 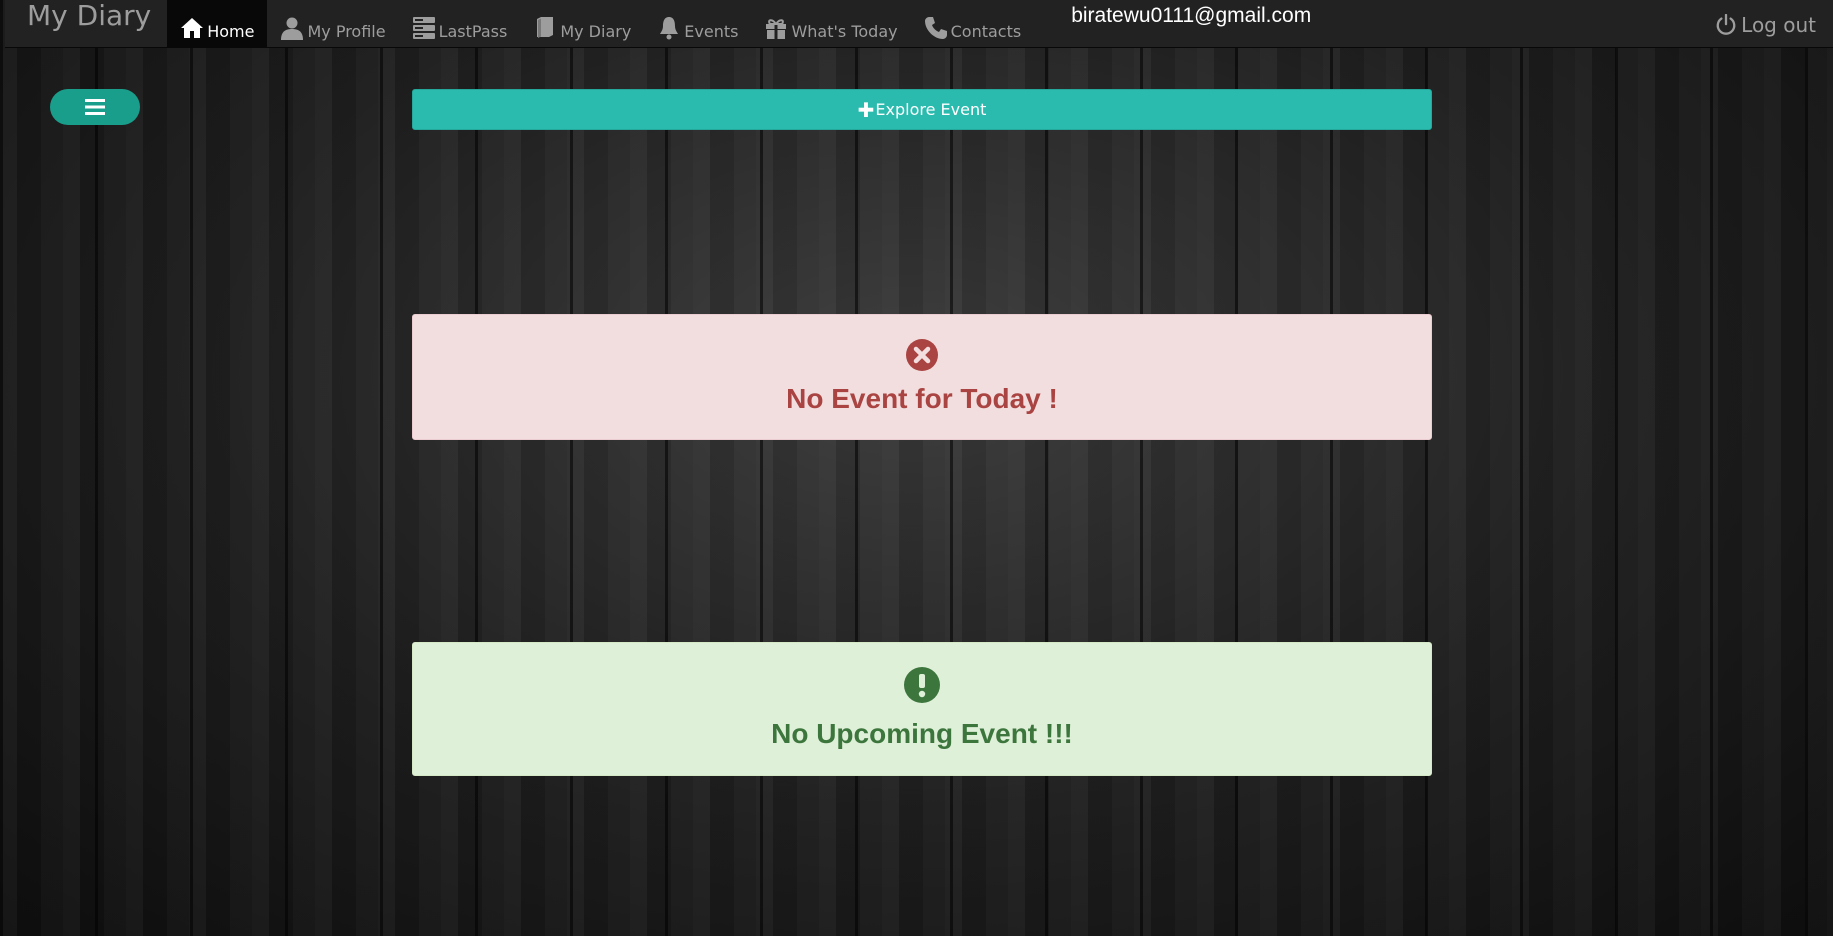 What do you see at coordinates (844, 31) in the screenshot?
I see `nav-item-label: What's Today` at bounding box center [844, 31].